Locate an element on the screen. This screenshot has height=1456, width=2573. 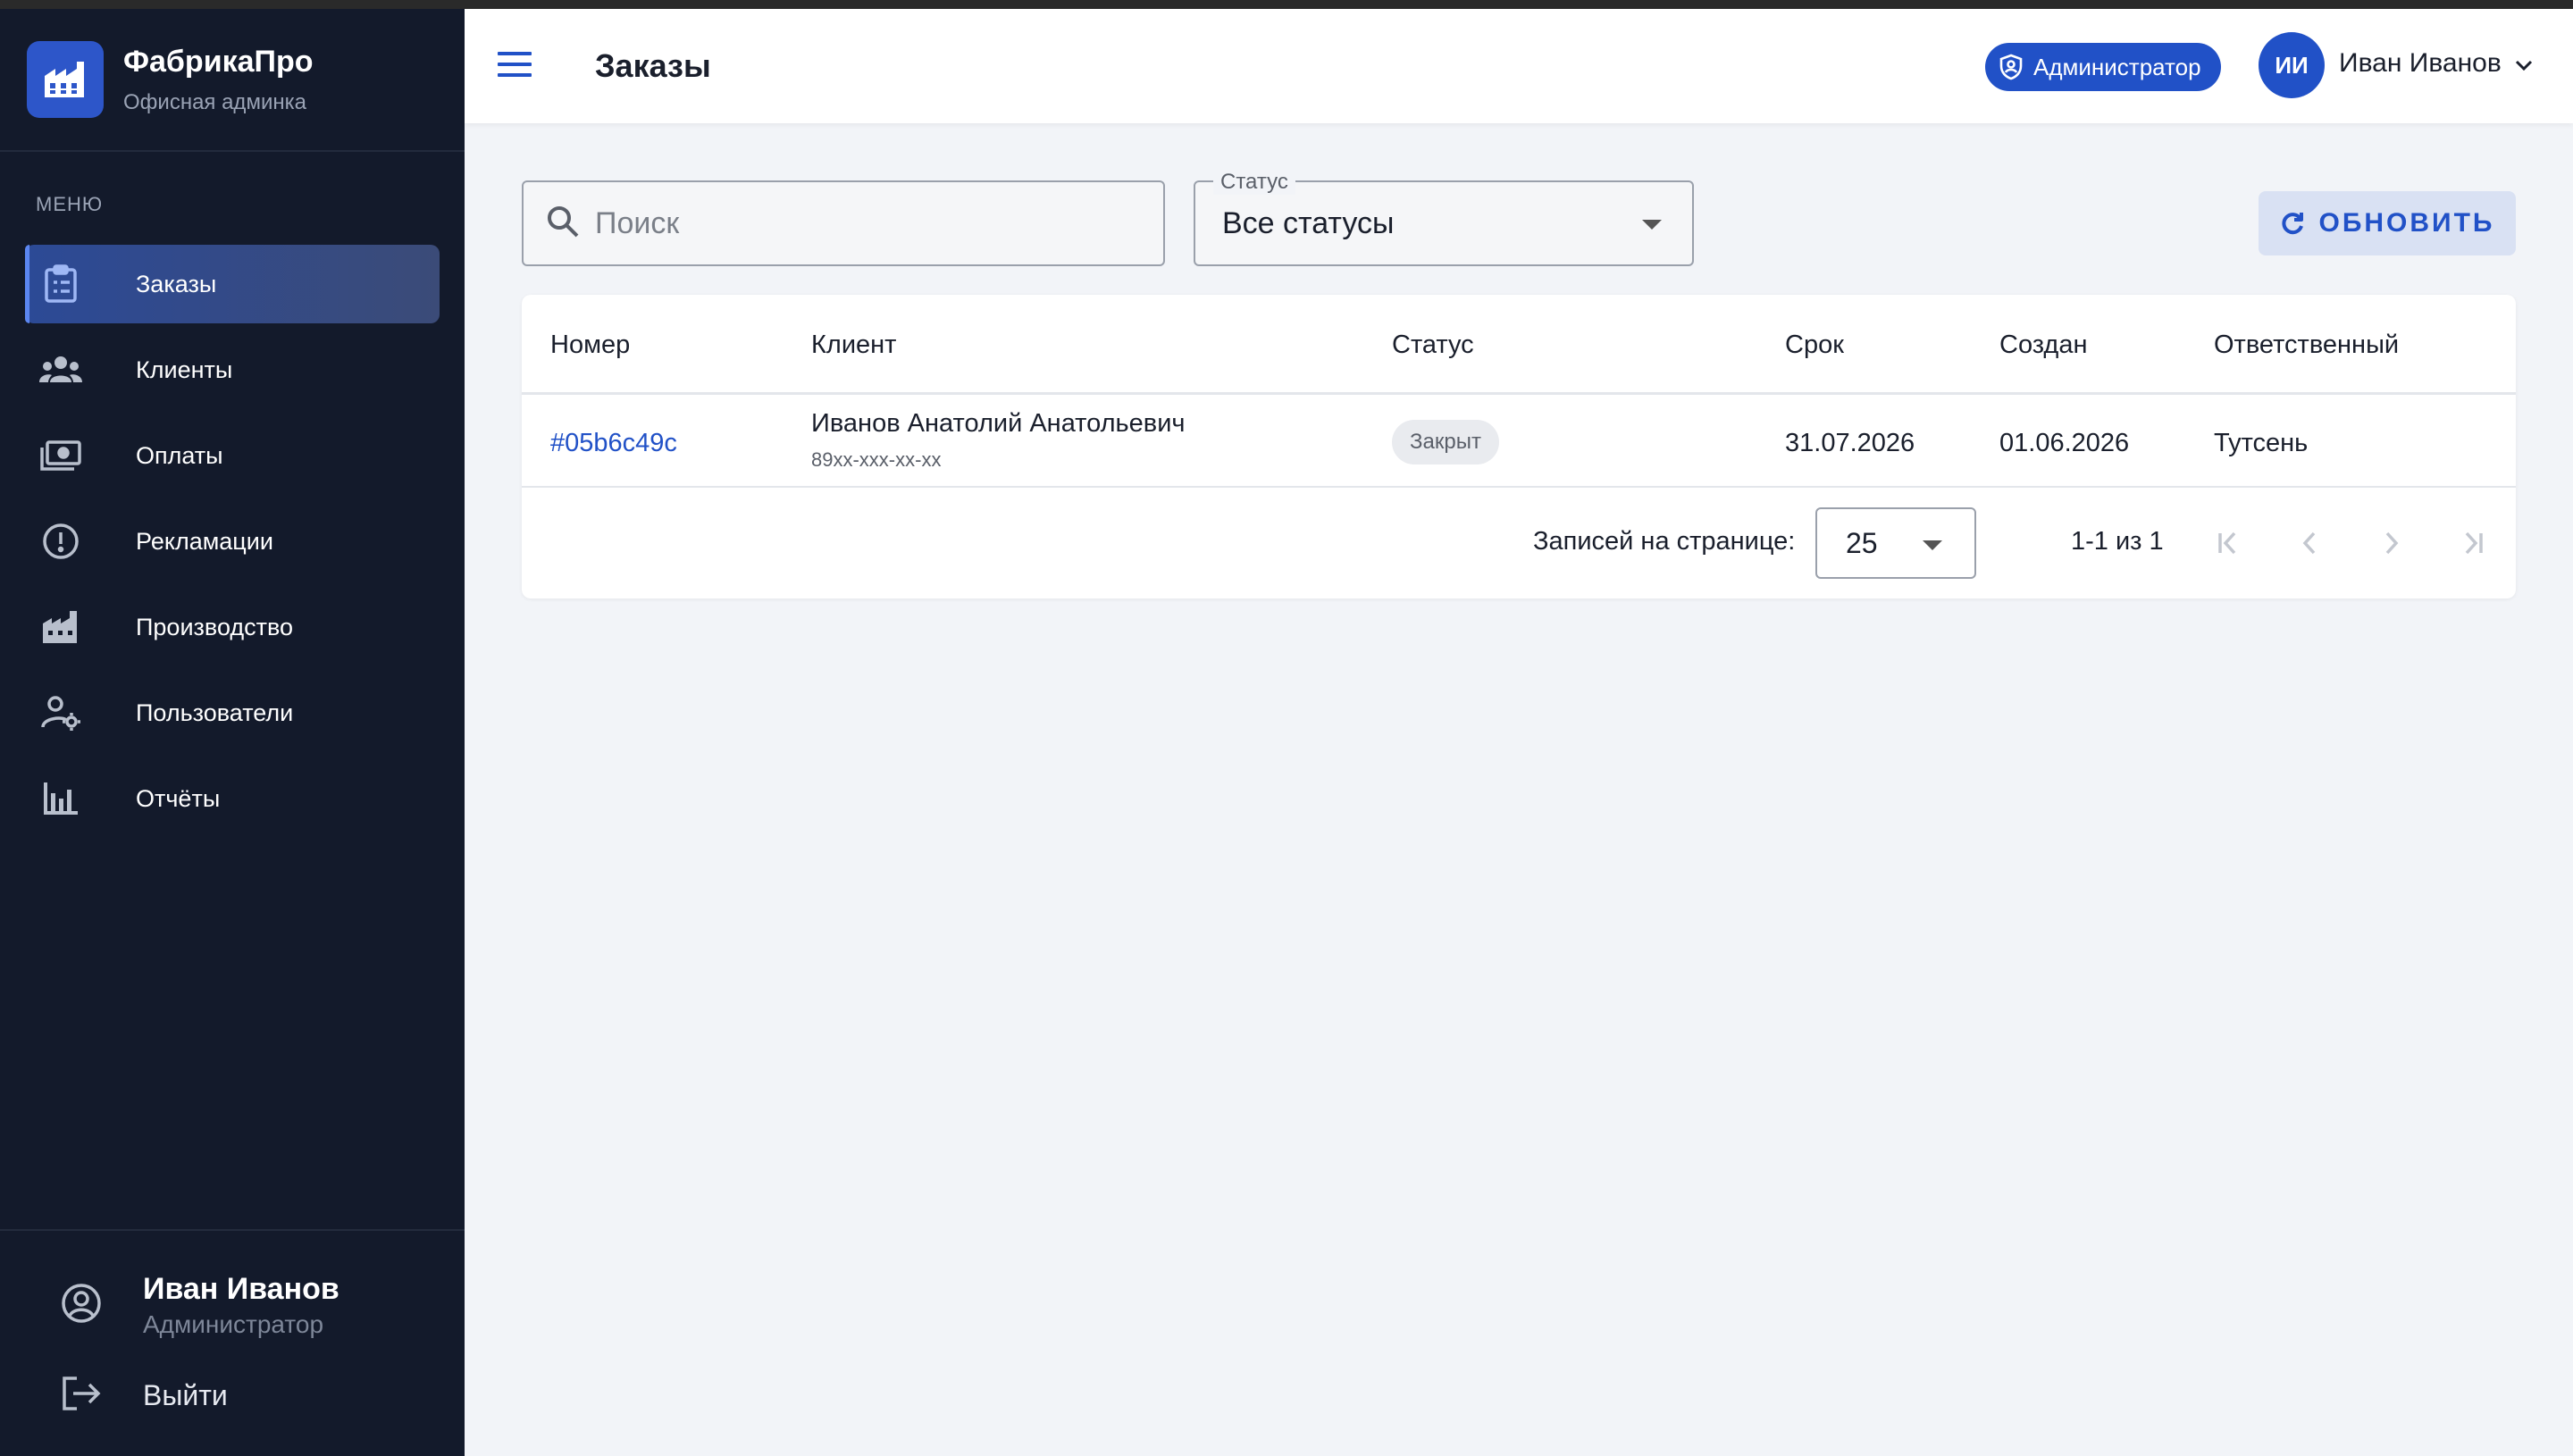
due-date: 31.07.2026 is located at coordinates (1850, 443).